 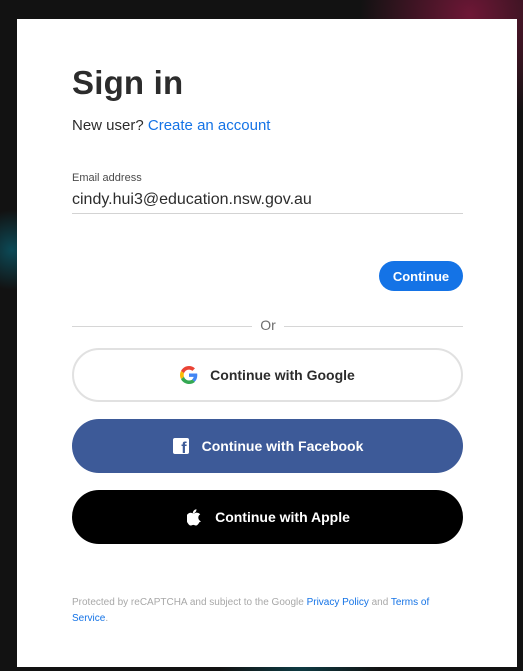 What do you see at coordinates (209, 125) in the screenshot?
I see `create-account-link: Create an account` at bounding box center [209, 125].